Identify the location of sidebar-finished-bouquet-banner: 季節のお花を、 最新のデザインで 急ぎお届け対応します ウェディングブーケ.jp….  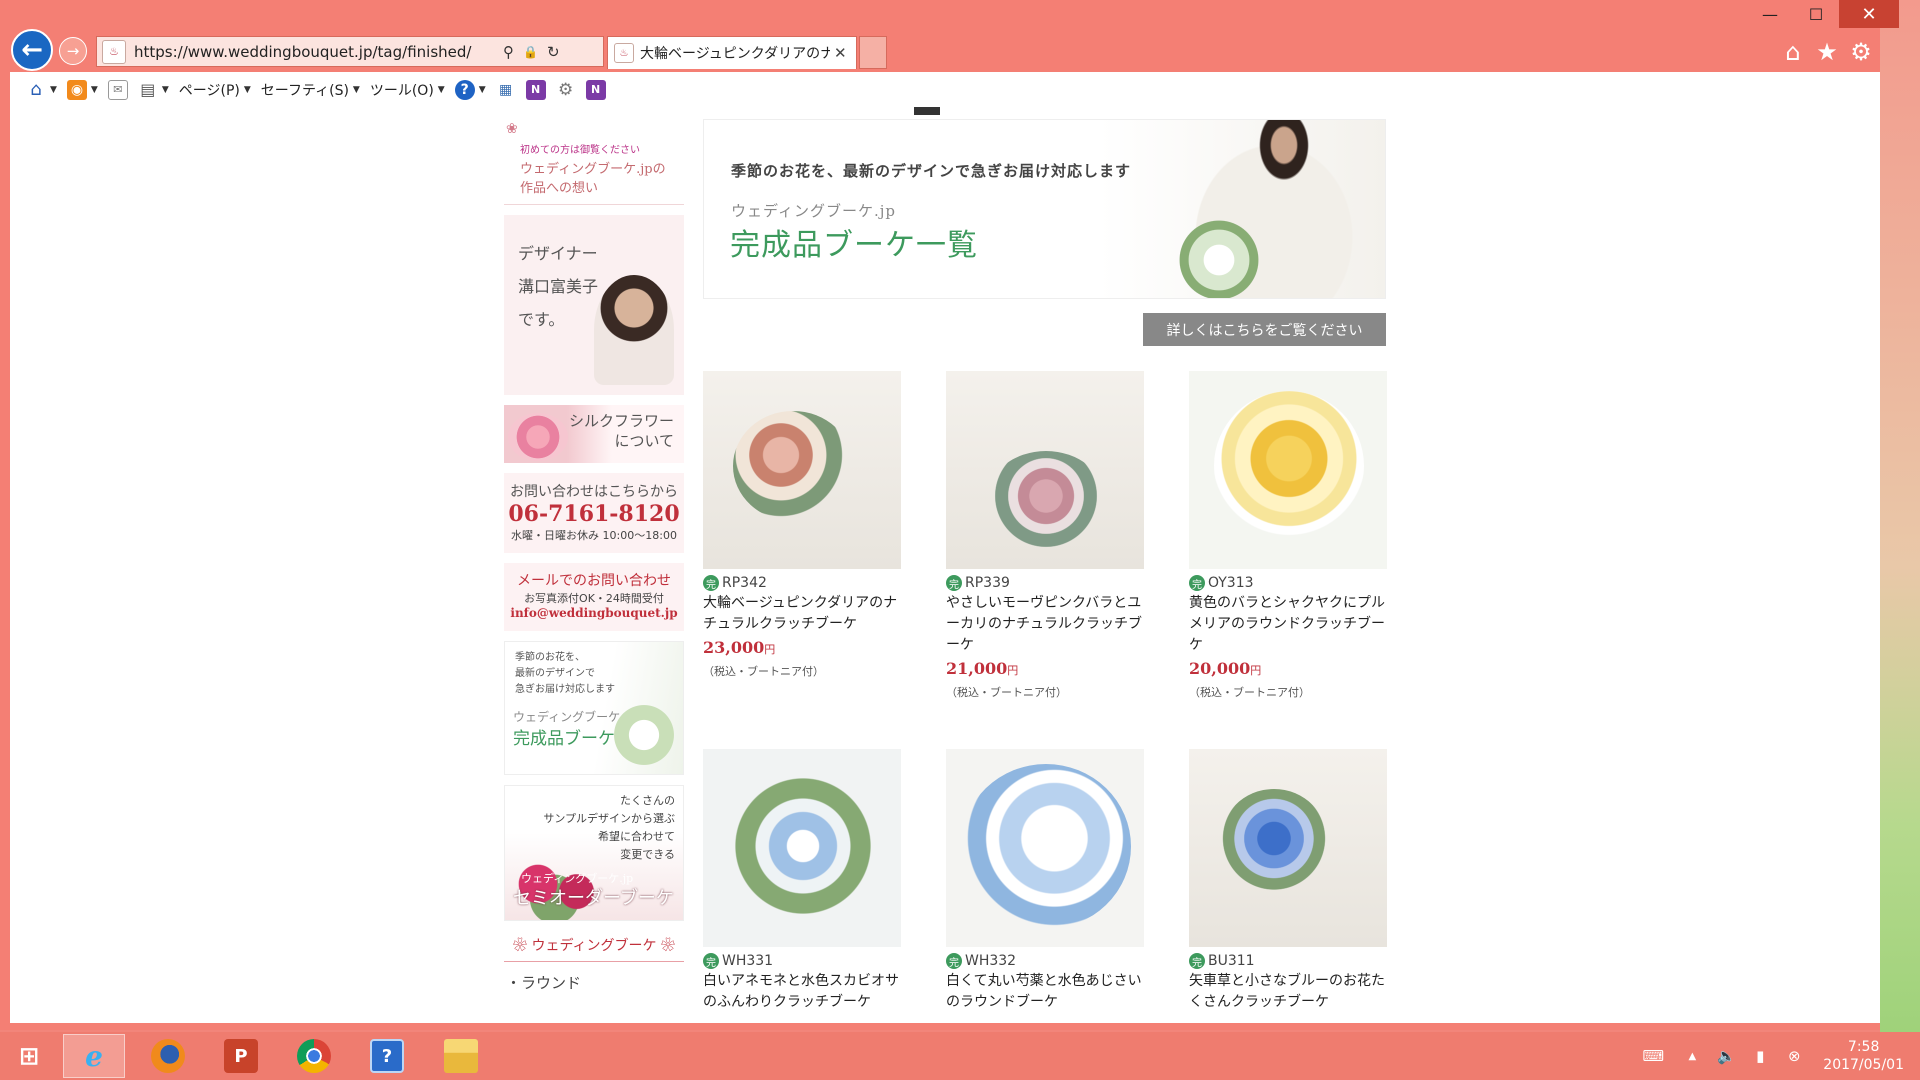
(594, 708).